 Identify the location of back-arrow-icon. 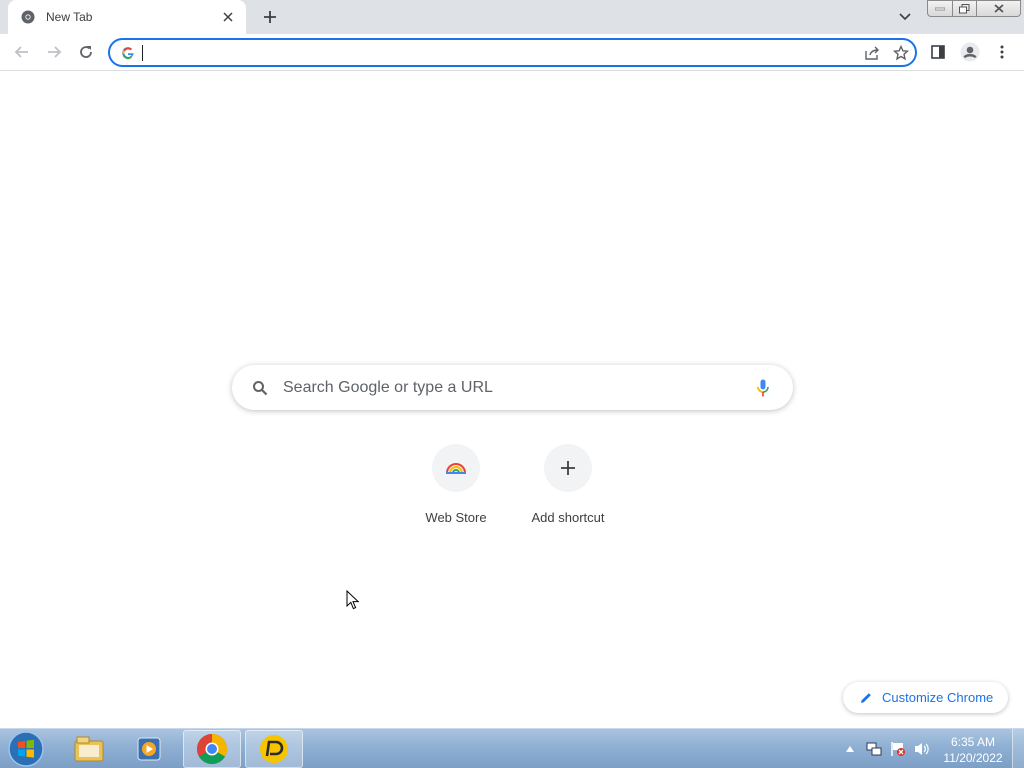
(21, 52).